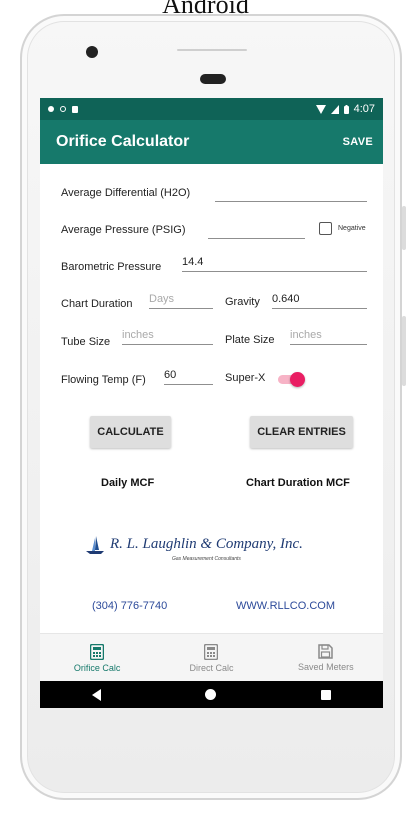 This screenshot has width=411, height=837. I want to click on chart-duration-mcf-label: Chart Duration MCF, so click(298, 483).